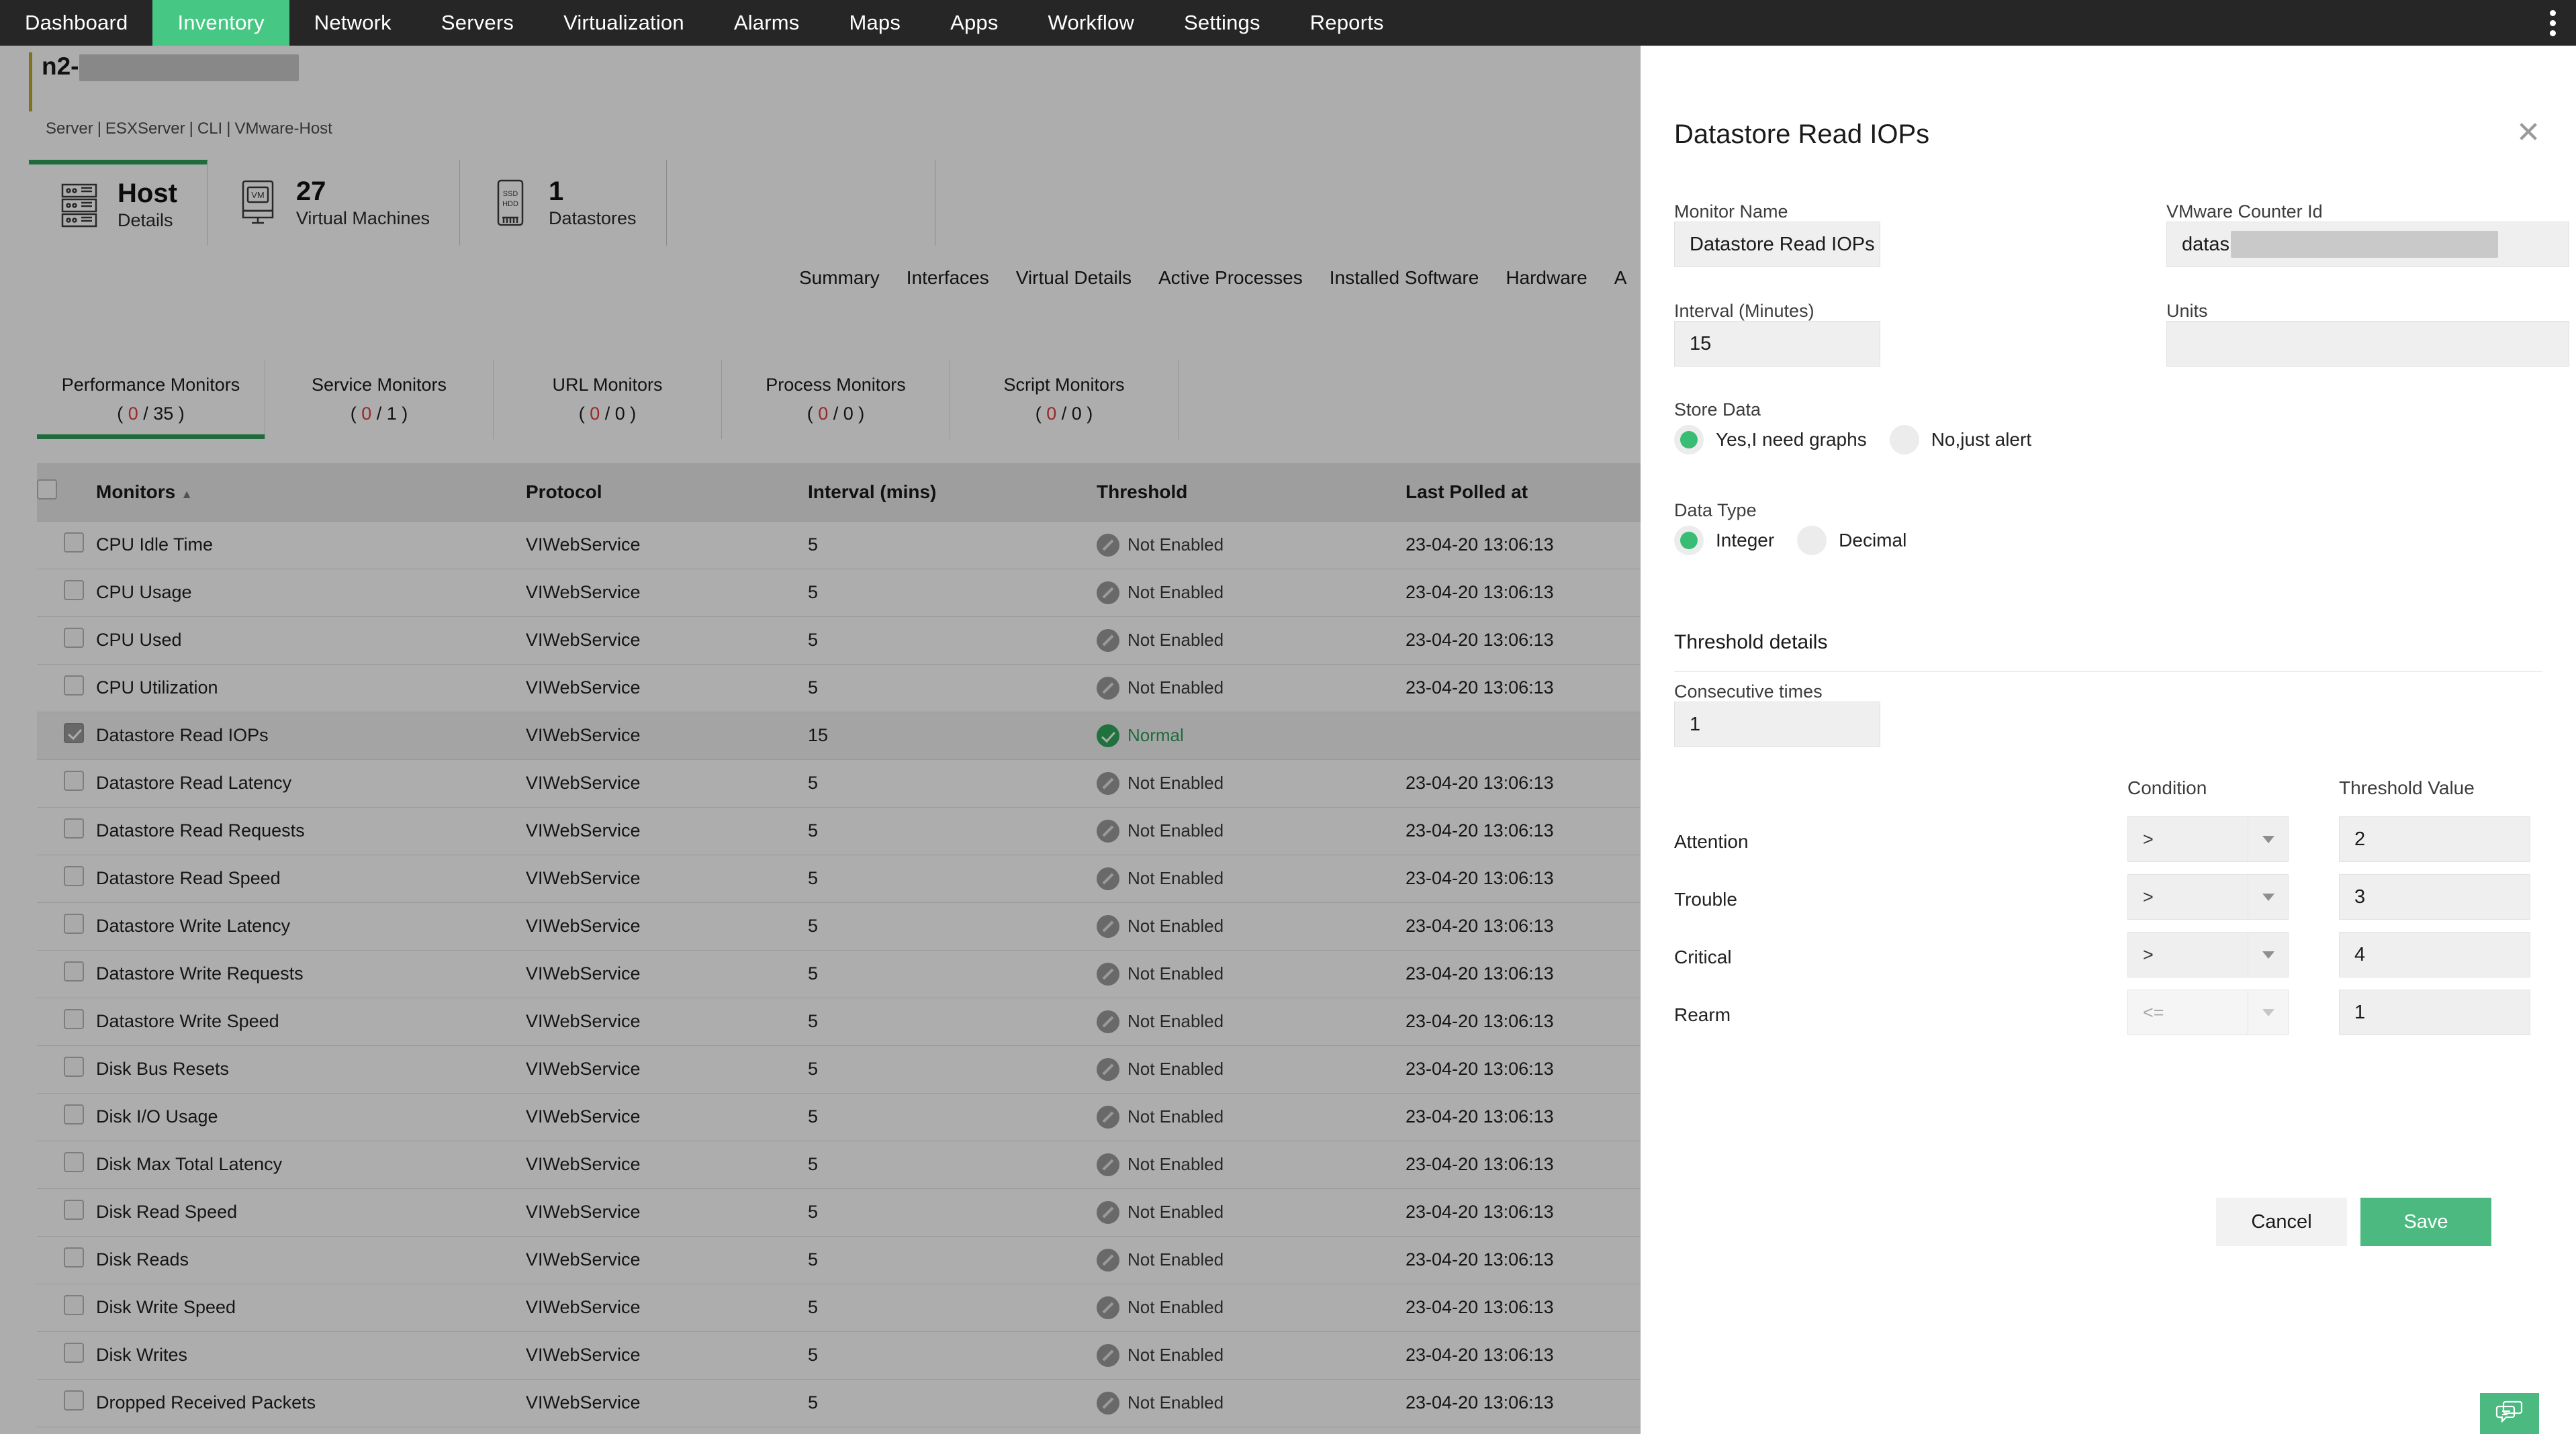 This screenshot has height=1434, width=2576. Describe the element at coordinates (839, 278) in the screenshot. I see `sub-tab-summary: Summary` at that location.